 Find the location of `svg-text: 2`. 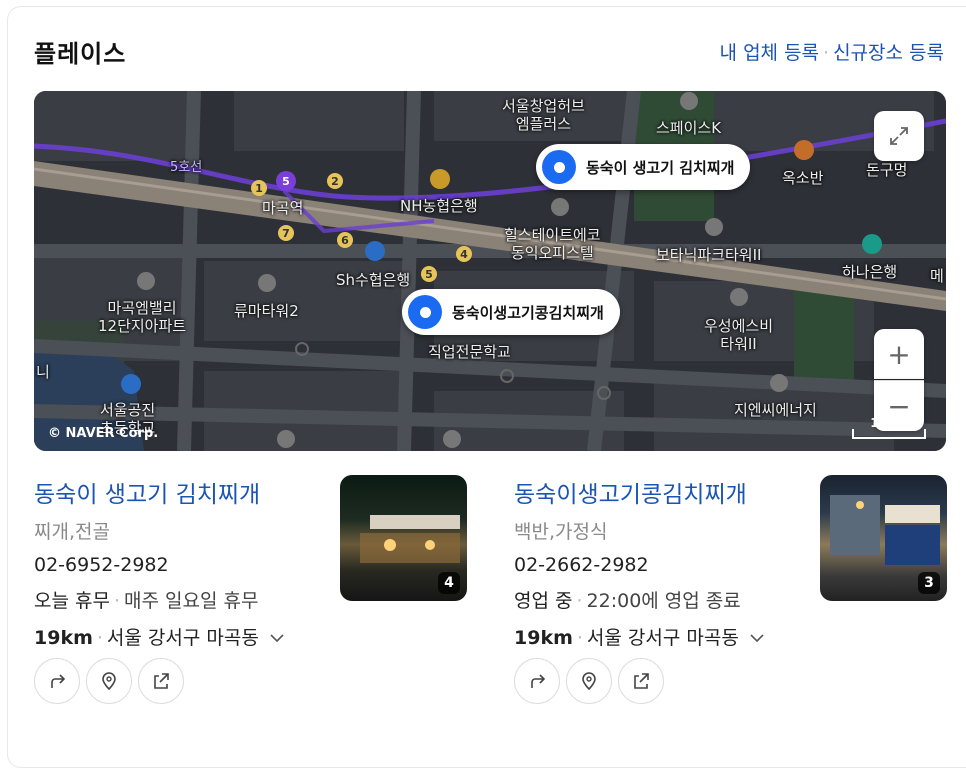

svg-text: 2 is located at coordinates (335, 181).